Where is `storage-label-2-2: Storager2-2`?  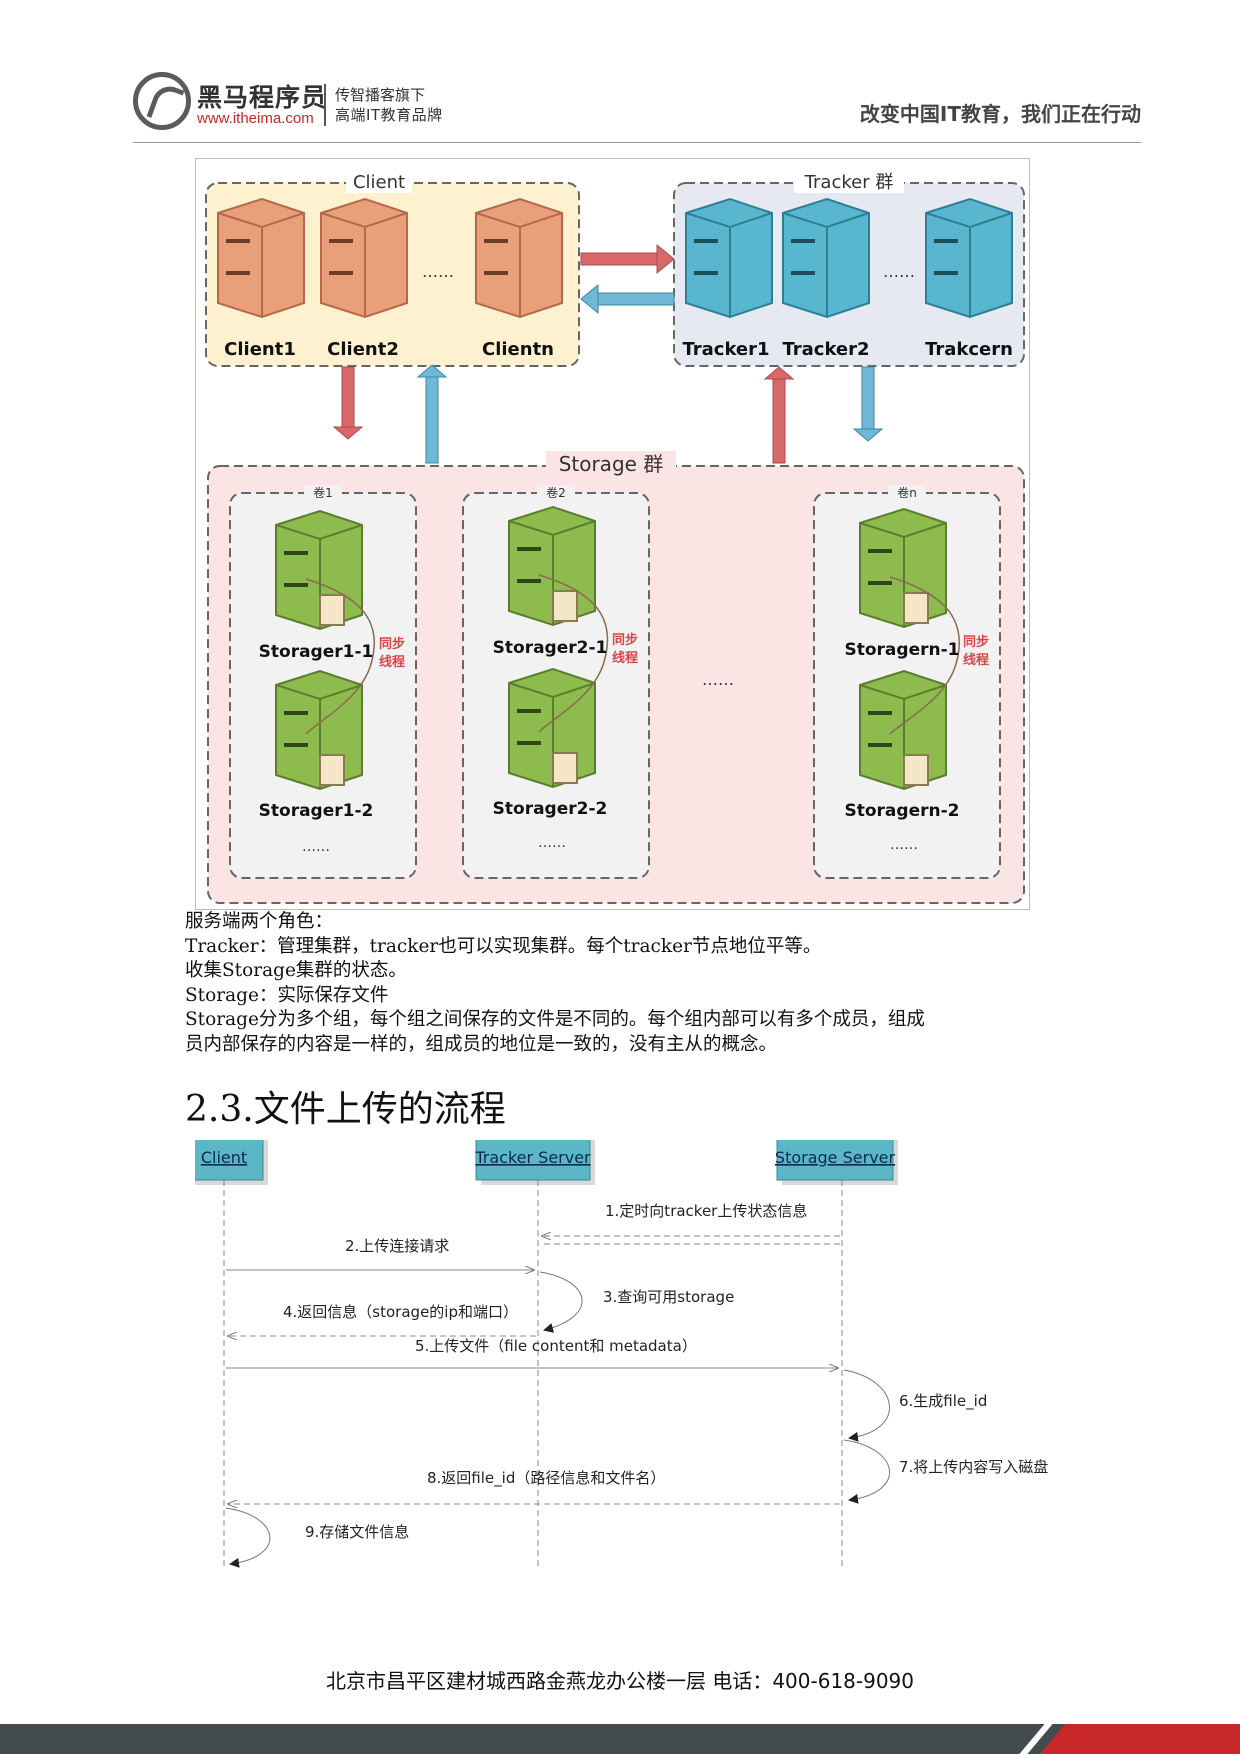 storage-label-2-2: Storager2-2 is located at coordinates (550, 809).